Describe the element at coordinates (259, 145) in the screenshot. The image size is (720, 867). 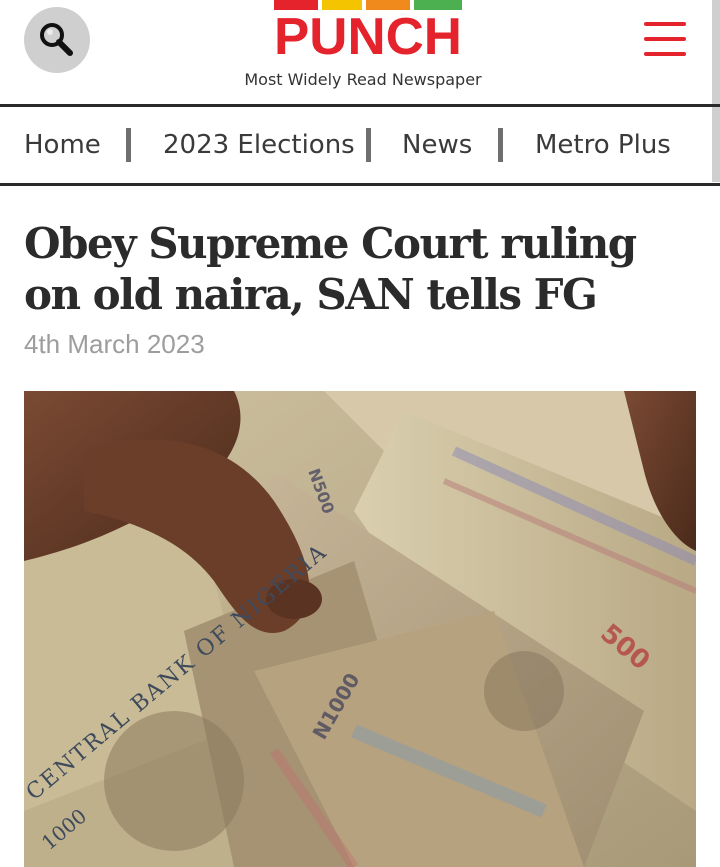
I see `nav-item-2023-elections: 2023 Elections` at that location.